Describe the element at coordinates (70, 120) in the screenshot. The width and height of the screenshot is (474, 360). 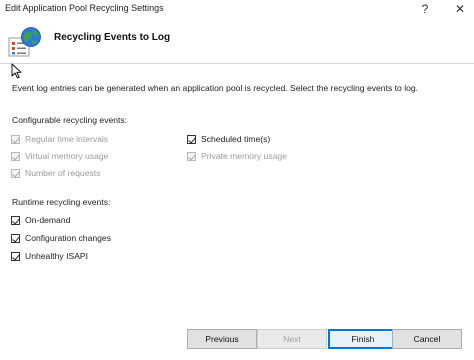
I see `configurable-section-label: Configurable recycling events:` at that location.